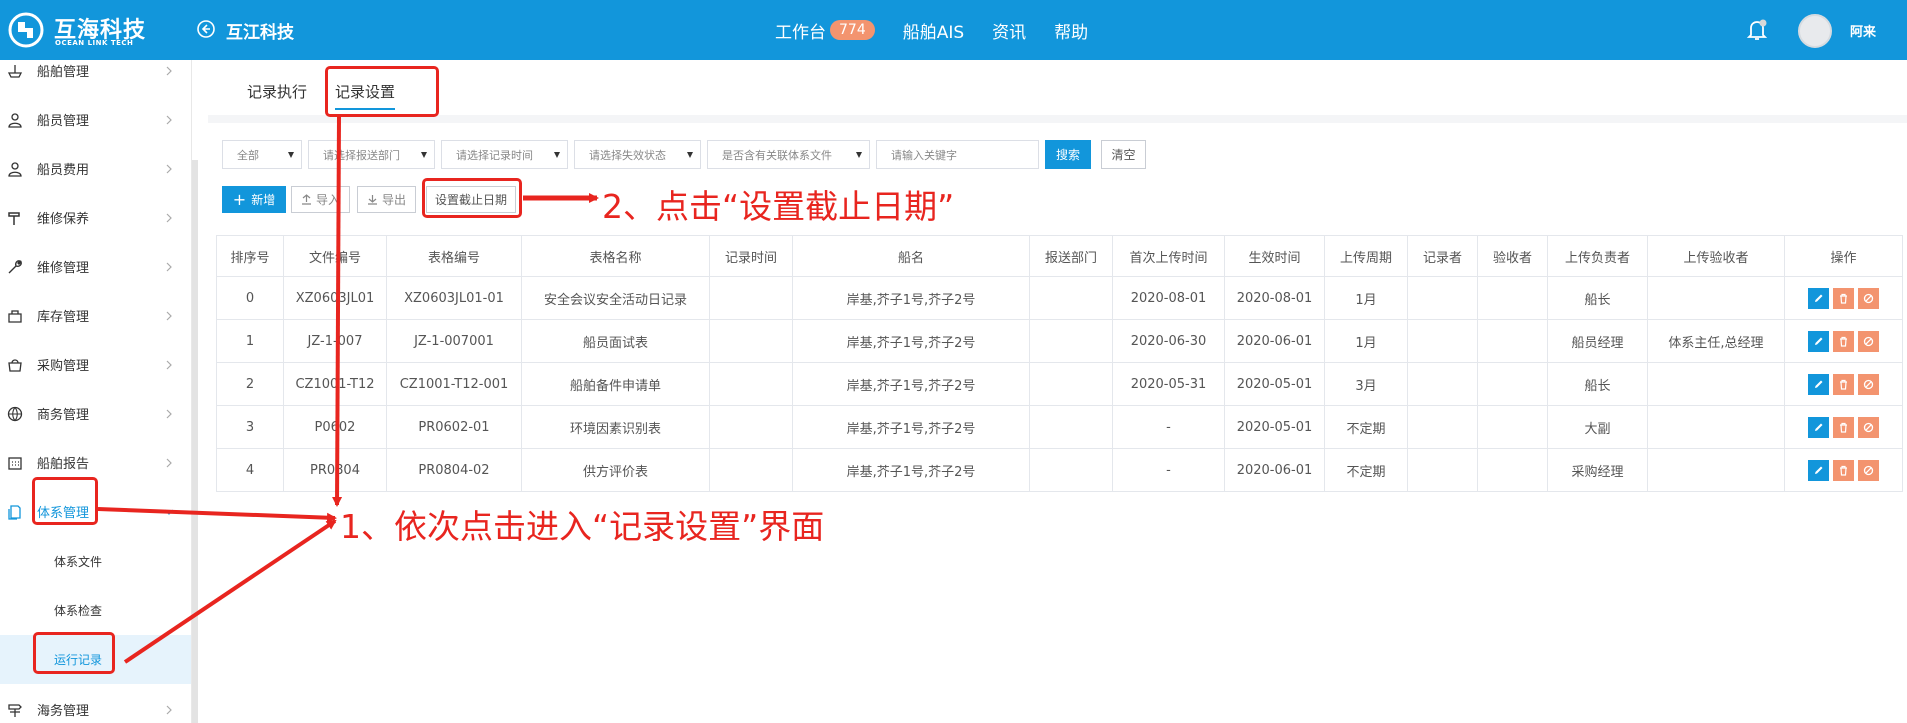 This screenshot has height=723, width=1907. I want to click on nav-workbench: 工作台 774, so click(825, 30).